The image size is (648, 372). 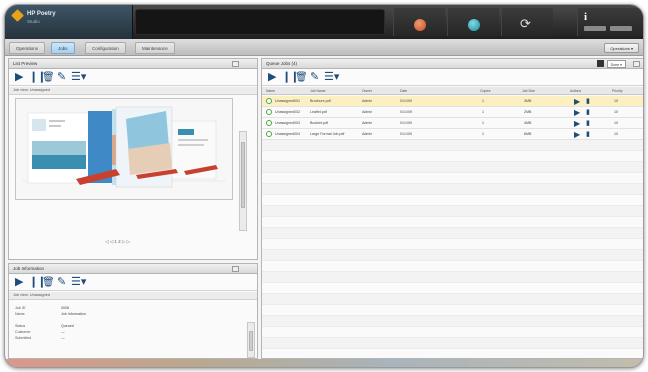 I want to click on logo-star-icon, so click(x=17, y=15).